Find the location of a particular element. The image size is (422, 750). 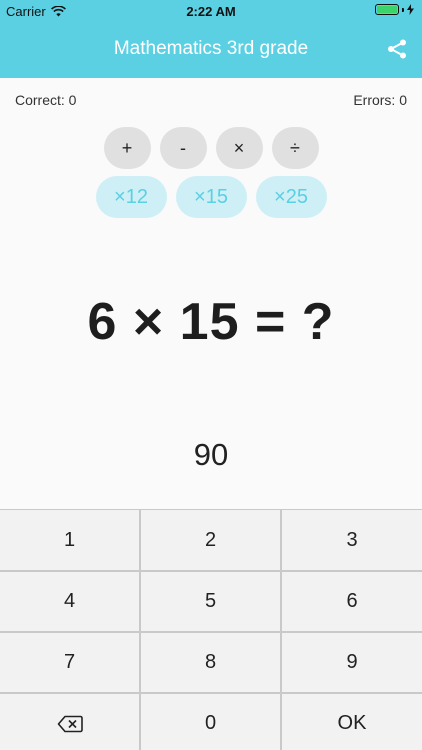

backspace-icon is located at coordinates (70, 723).